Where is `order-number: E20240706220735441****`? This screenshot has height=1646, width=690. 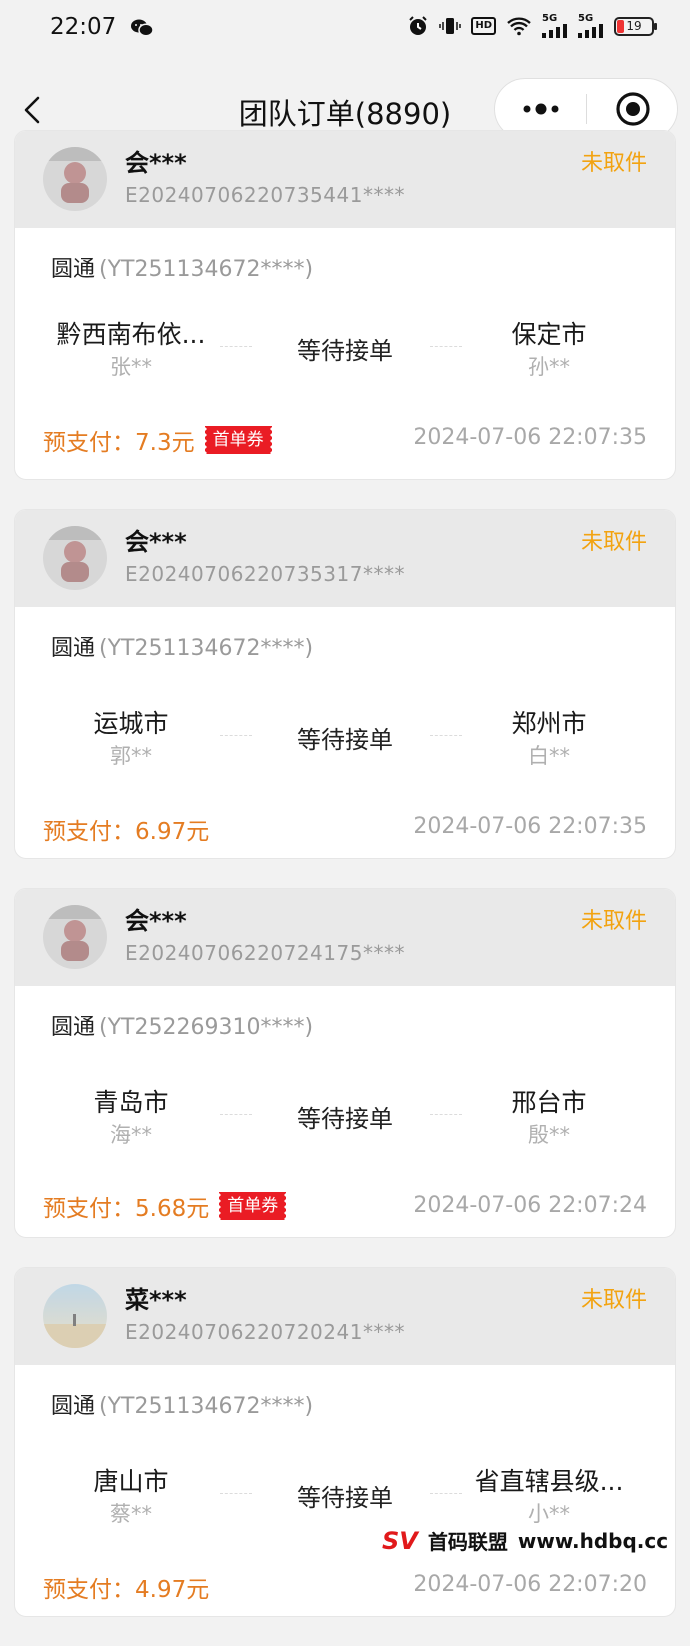
order-number: E20240706220735441**** is located at coordinates (265, 195).